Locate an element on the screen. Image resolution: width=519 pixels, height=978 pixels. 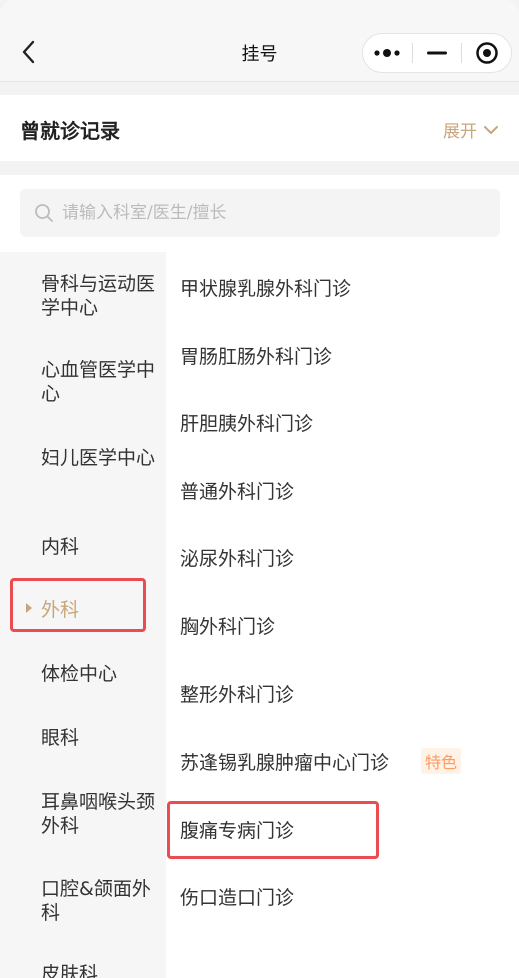
clinic-item: 肝胆胰外科门诊 is located at coordinates (246, 422).